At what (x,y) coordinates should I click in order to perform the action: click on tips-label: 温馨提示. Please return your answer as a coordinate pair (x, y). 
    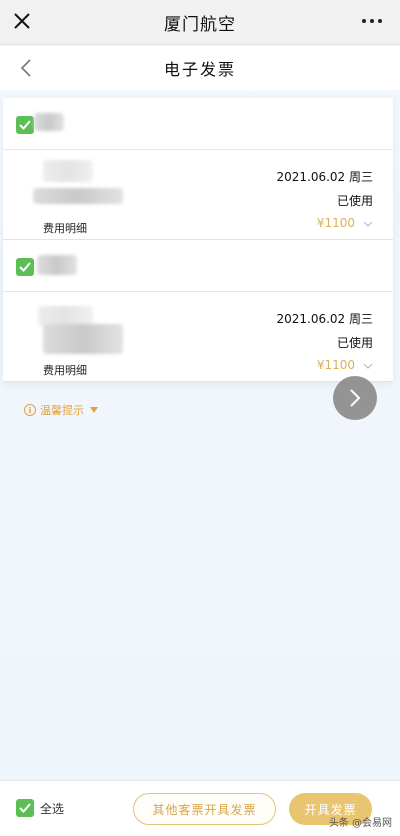
    Looking at the image, I should click on (62, 410).